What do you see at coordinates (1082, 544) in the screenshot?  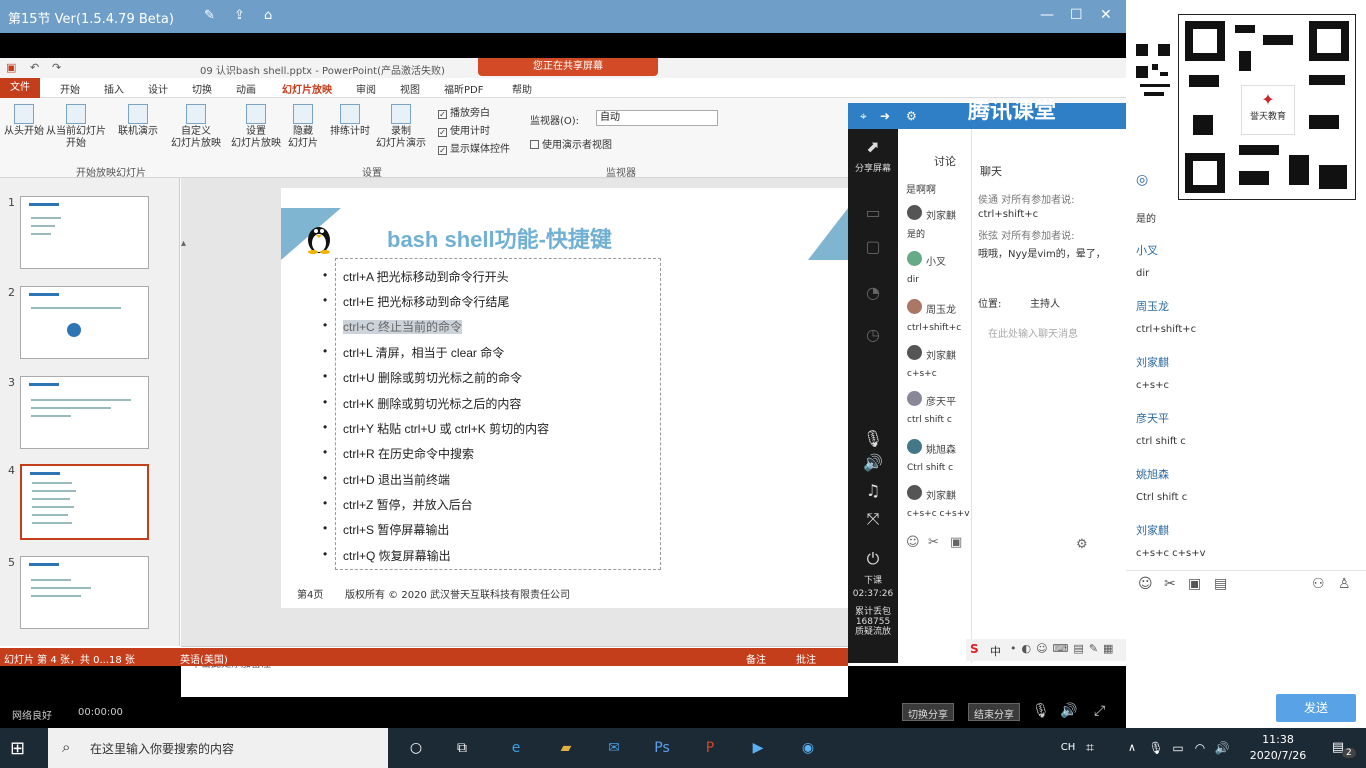 I see `gear-icon: ⚙` at bounding box center [1082, 544].